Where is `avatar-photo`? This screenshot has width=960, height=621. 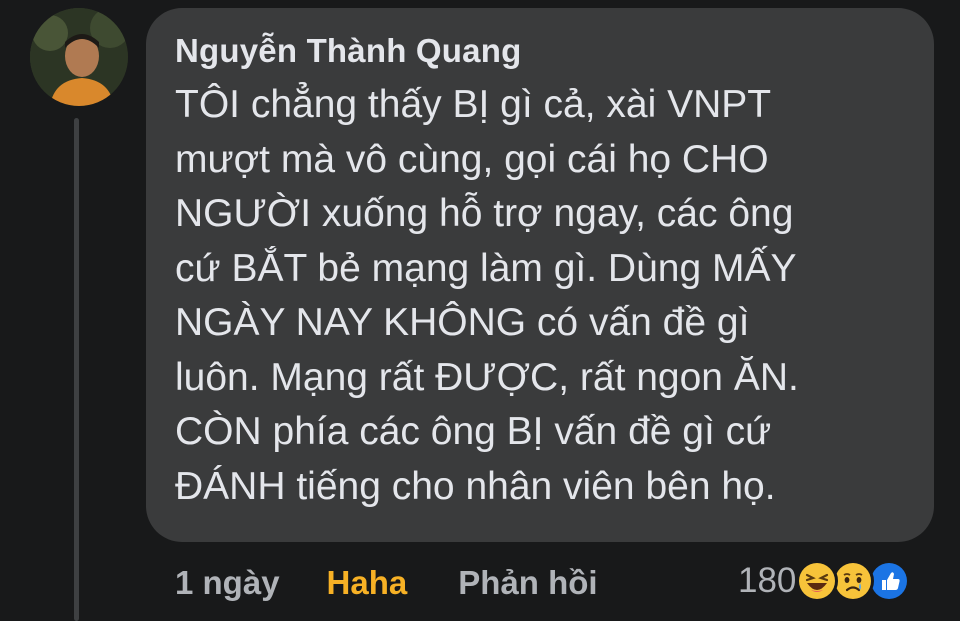
avatar-photo is located at coordinates (79, 57).